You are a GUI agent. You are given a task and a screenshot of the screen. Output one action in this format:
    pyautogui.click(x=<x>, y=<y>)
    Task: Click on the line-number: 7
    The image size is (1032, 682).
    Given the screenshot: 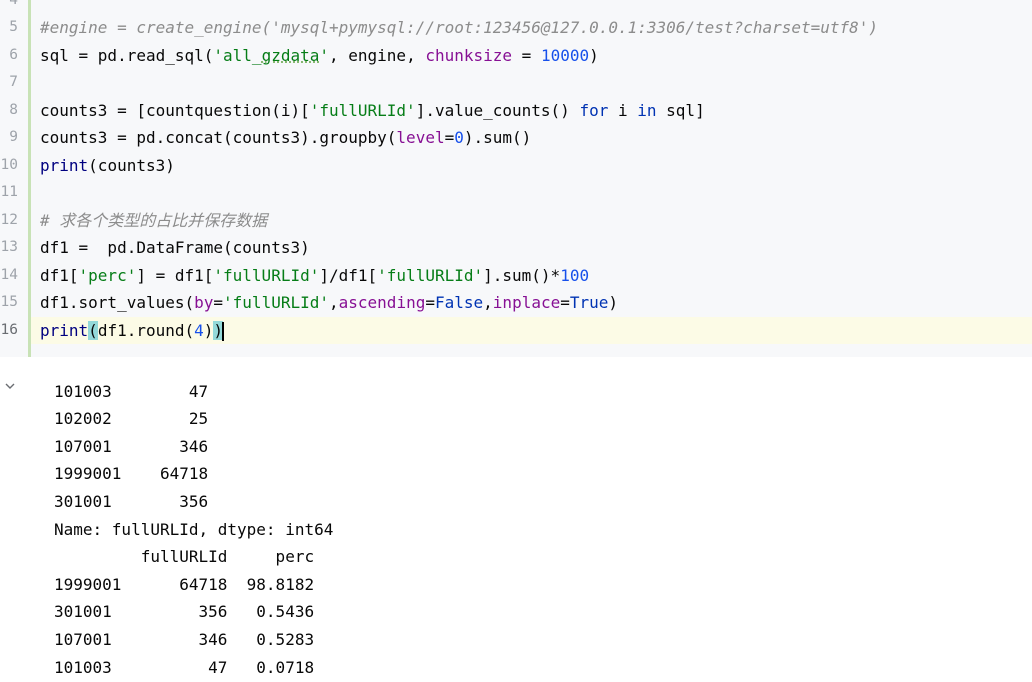 What is the action you would take?
    pyautogui.click(x=13, y=82)
    